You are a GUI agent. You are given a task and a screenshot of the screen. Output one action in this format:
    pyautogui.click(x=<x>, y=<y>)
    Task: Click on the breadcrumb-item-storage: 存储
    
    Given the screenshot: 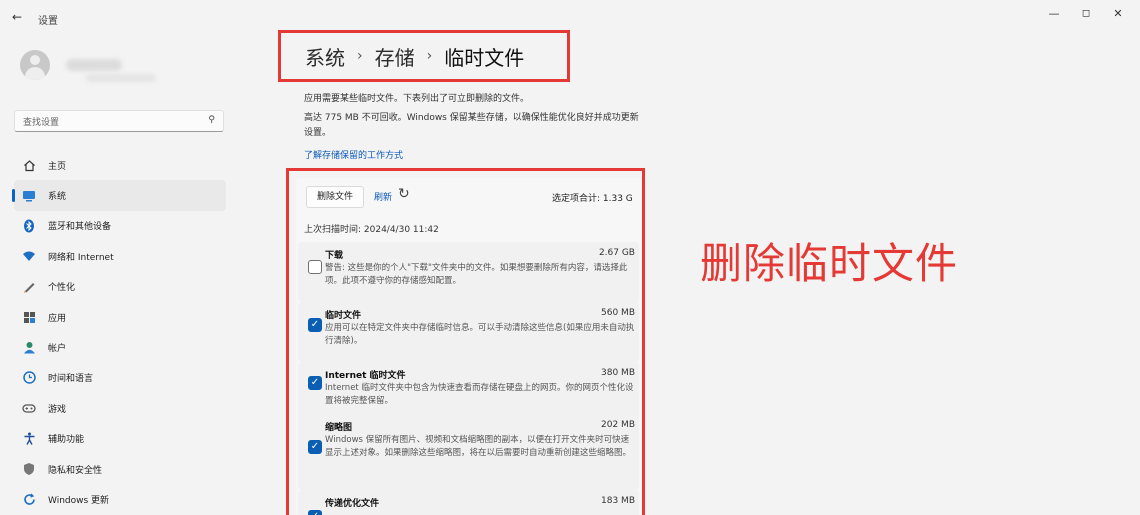 What is the action you would take?
    pyautogui.click(x=395, y=56)
    